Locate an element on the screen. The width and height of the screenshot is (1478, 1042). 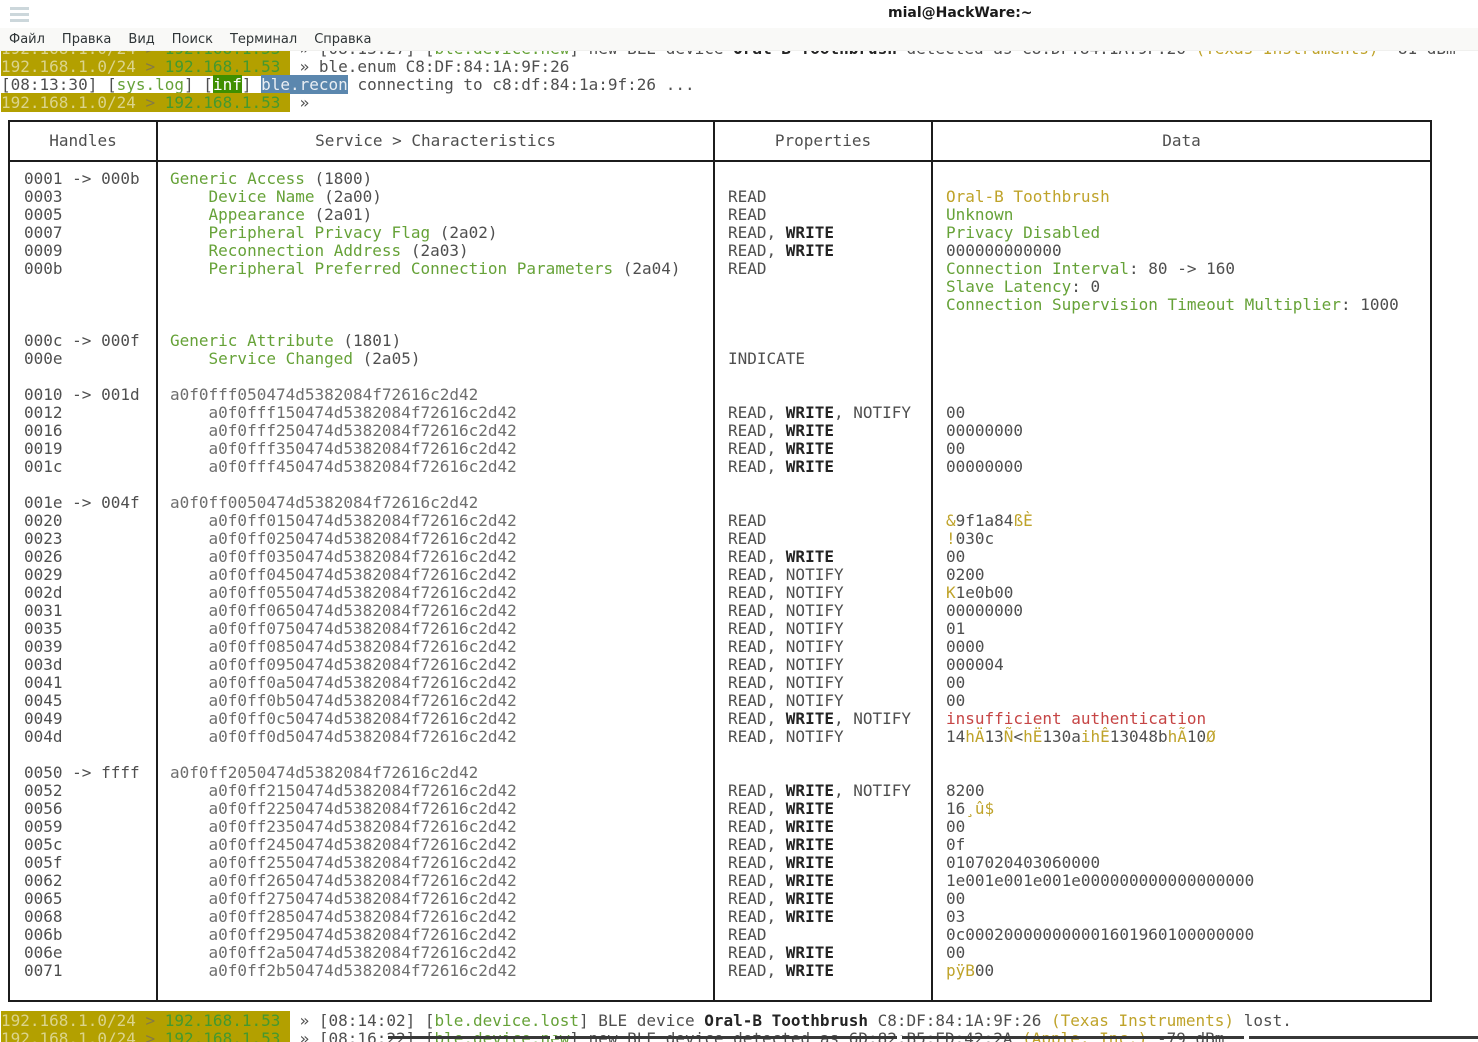
text-segment: inf is located at coordinates (227, 84).